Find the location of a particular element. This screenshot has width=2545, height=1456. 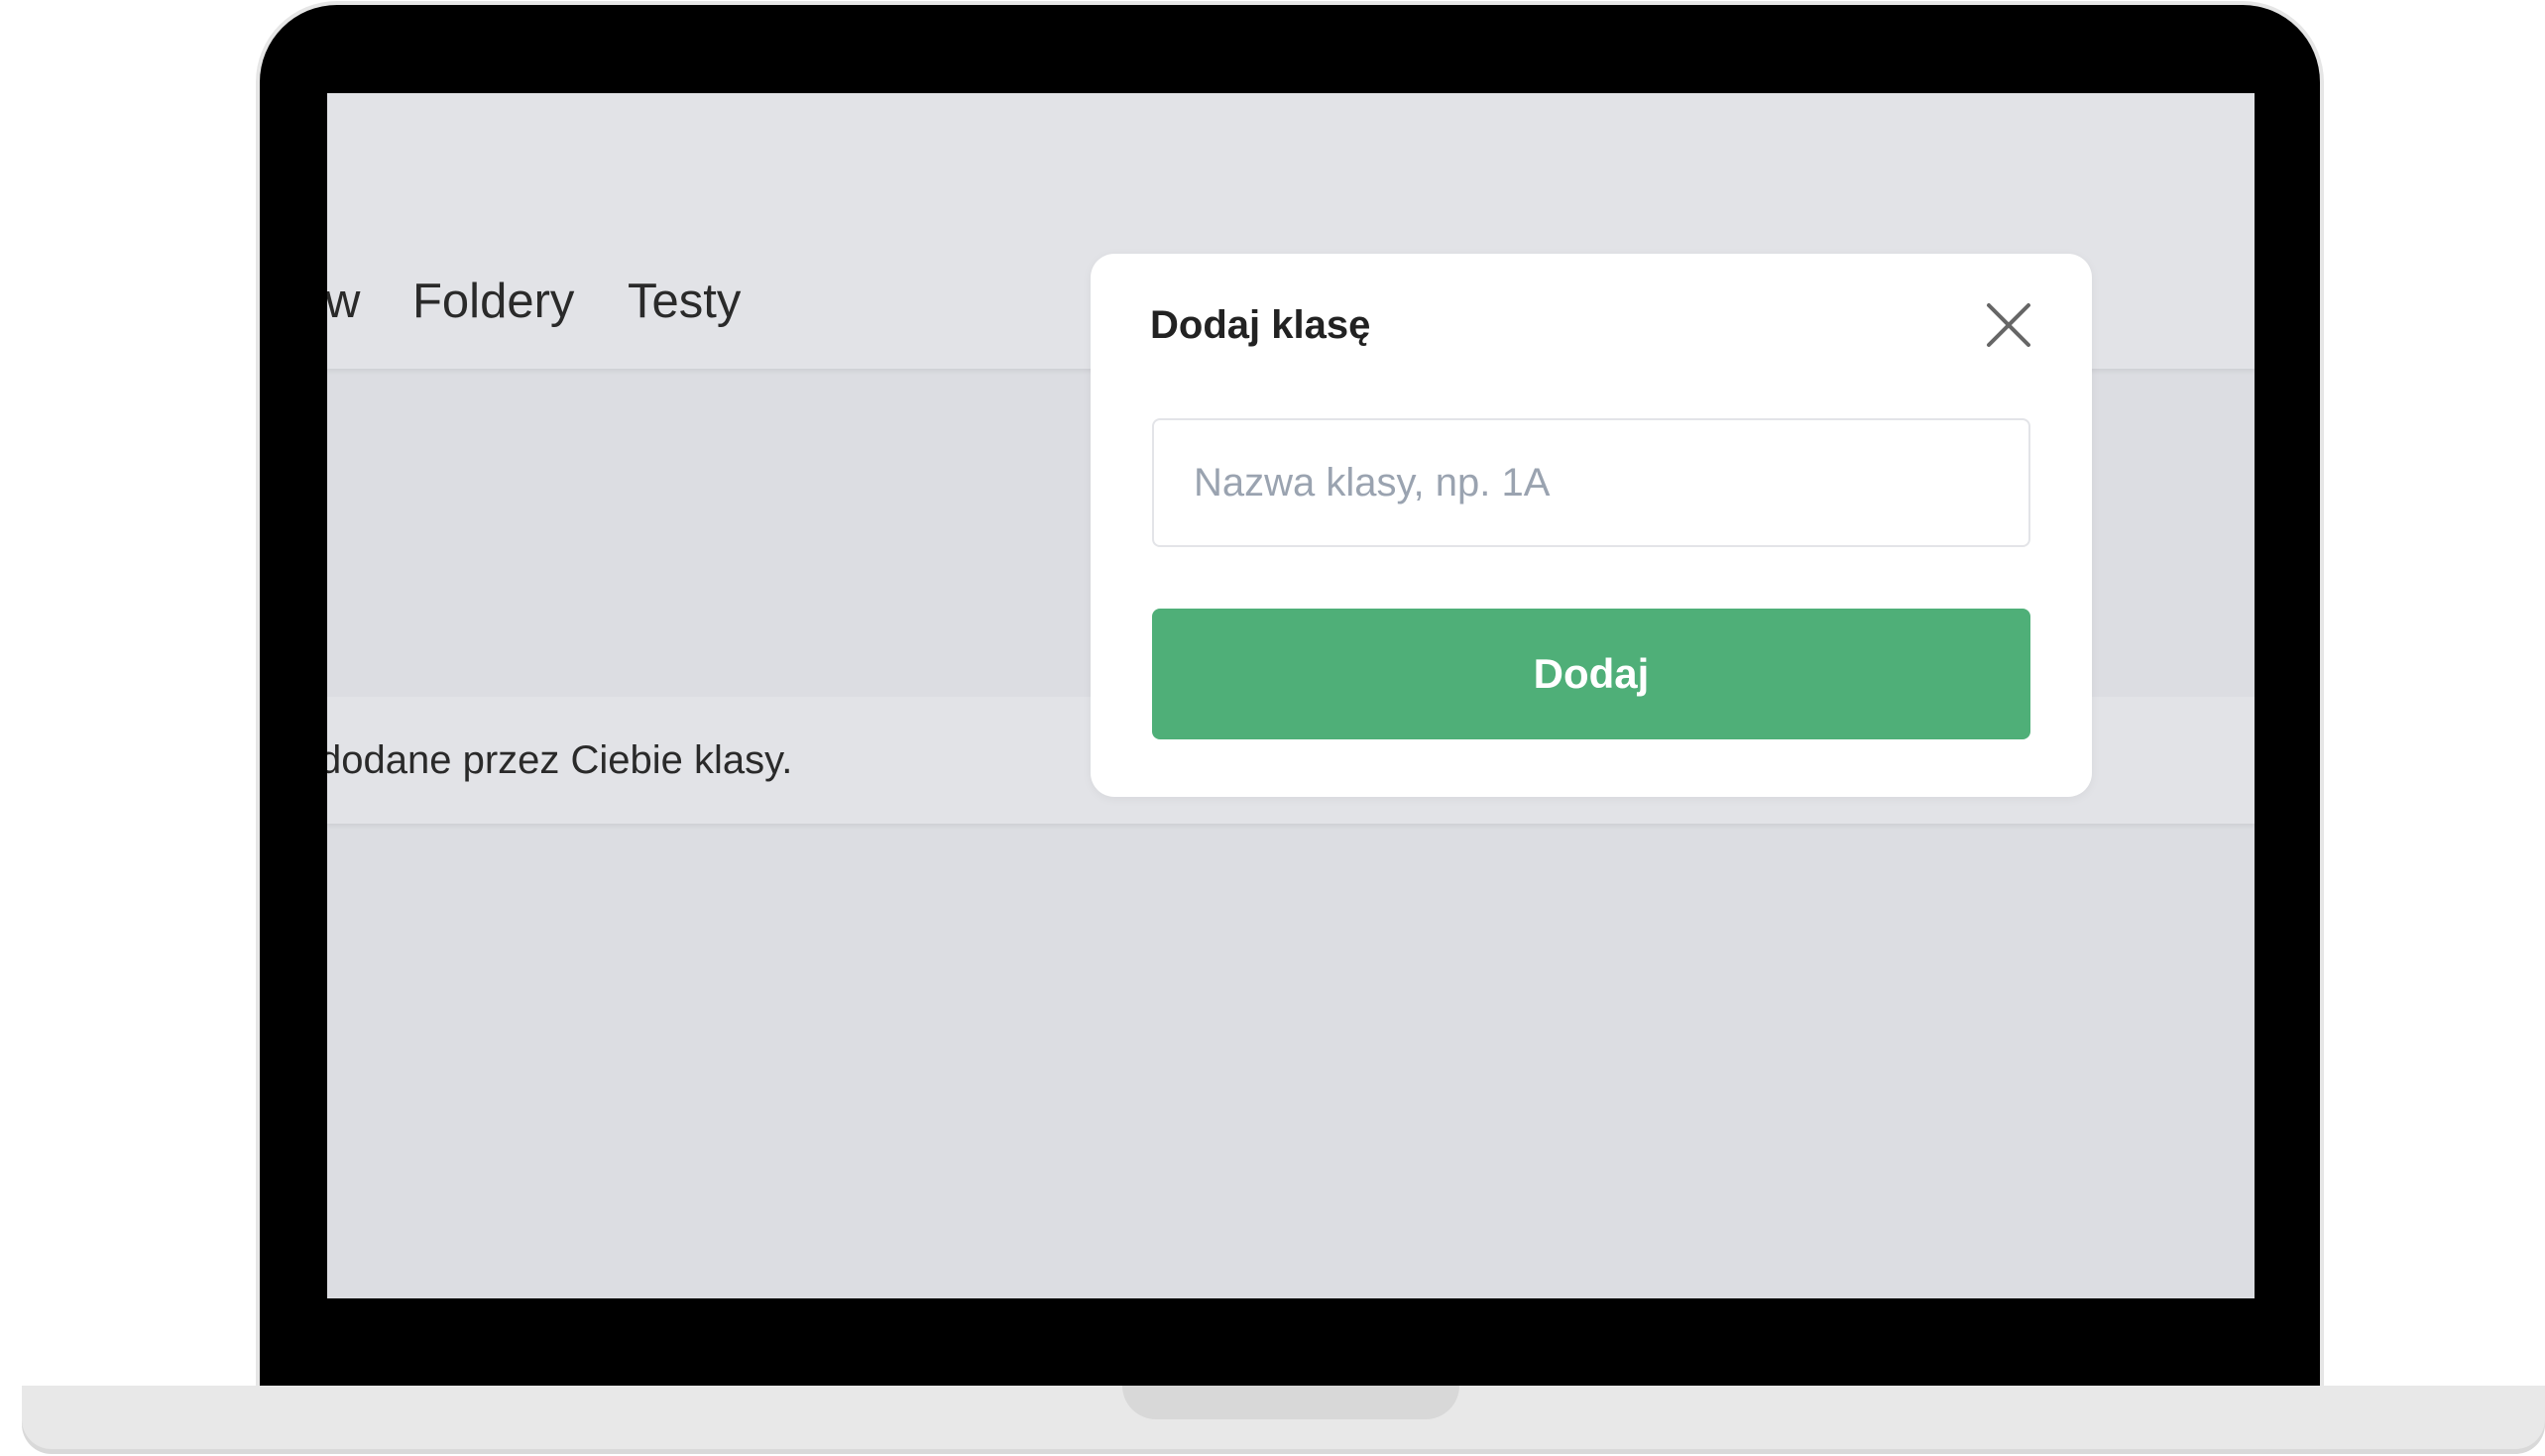

close-icon is located at coordinates (2008, 325).